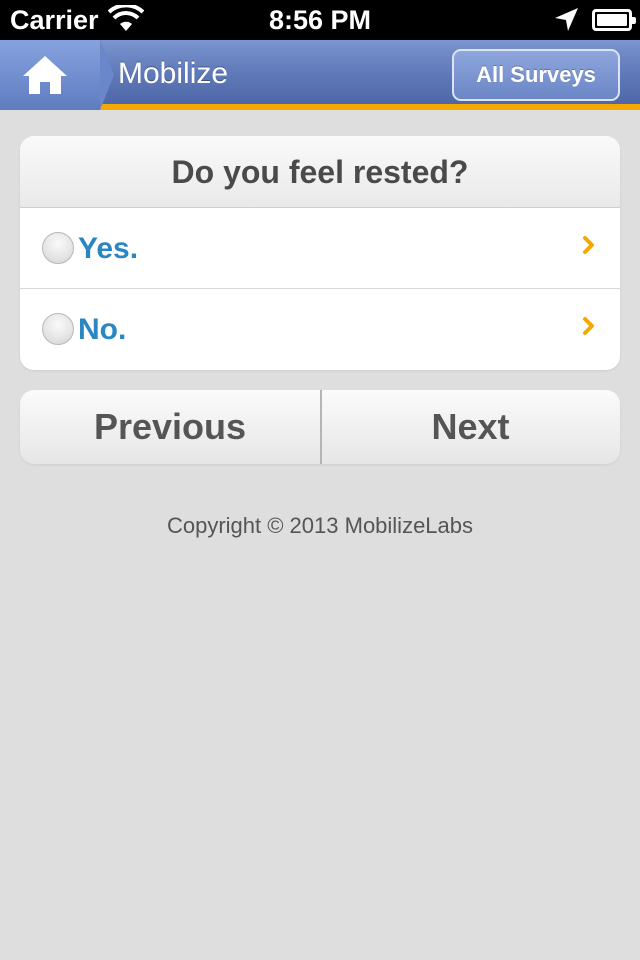 This screenshot has height=960, width=640. What do you see at coordinates (102, 329) in the screenshot?
I see `option-label: No.` at bounding box center [102, 329].